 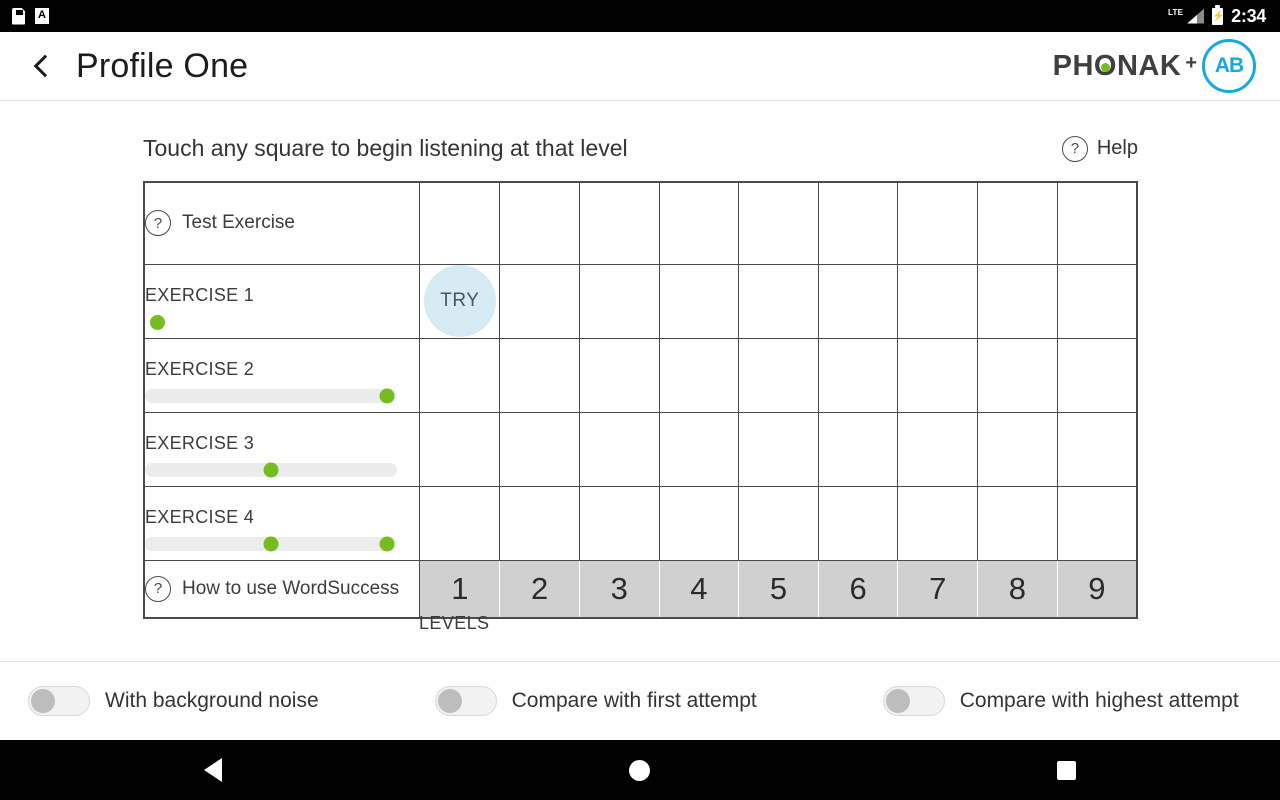 I want to click on nav-recents-button, so click(x=1067, y=770).